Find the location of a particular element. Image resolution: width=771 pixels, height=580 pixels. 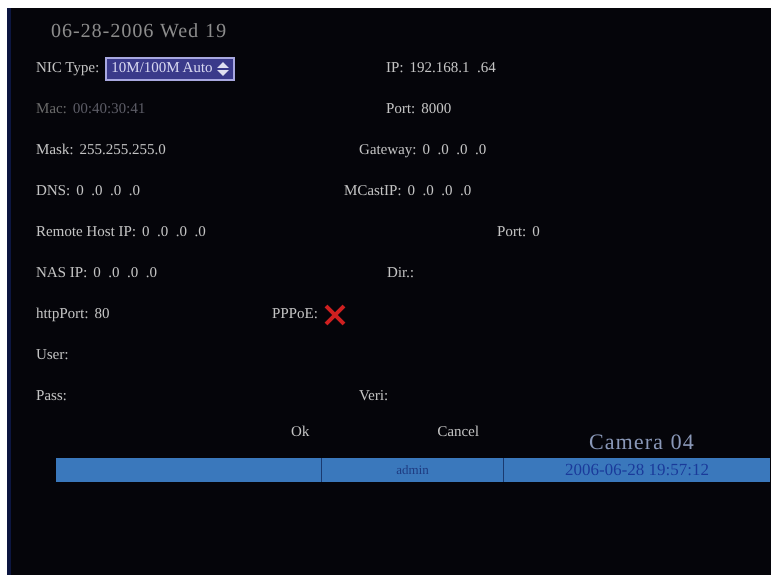

cross-icon is located at coordinates (335, 315).